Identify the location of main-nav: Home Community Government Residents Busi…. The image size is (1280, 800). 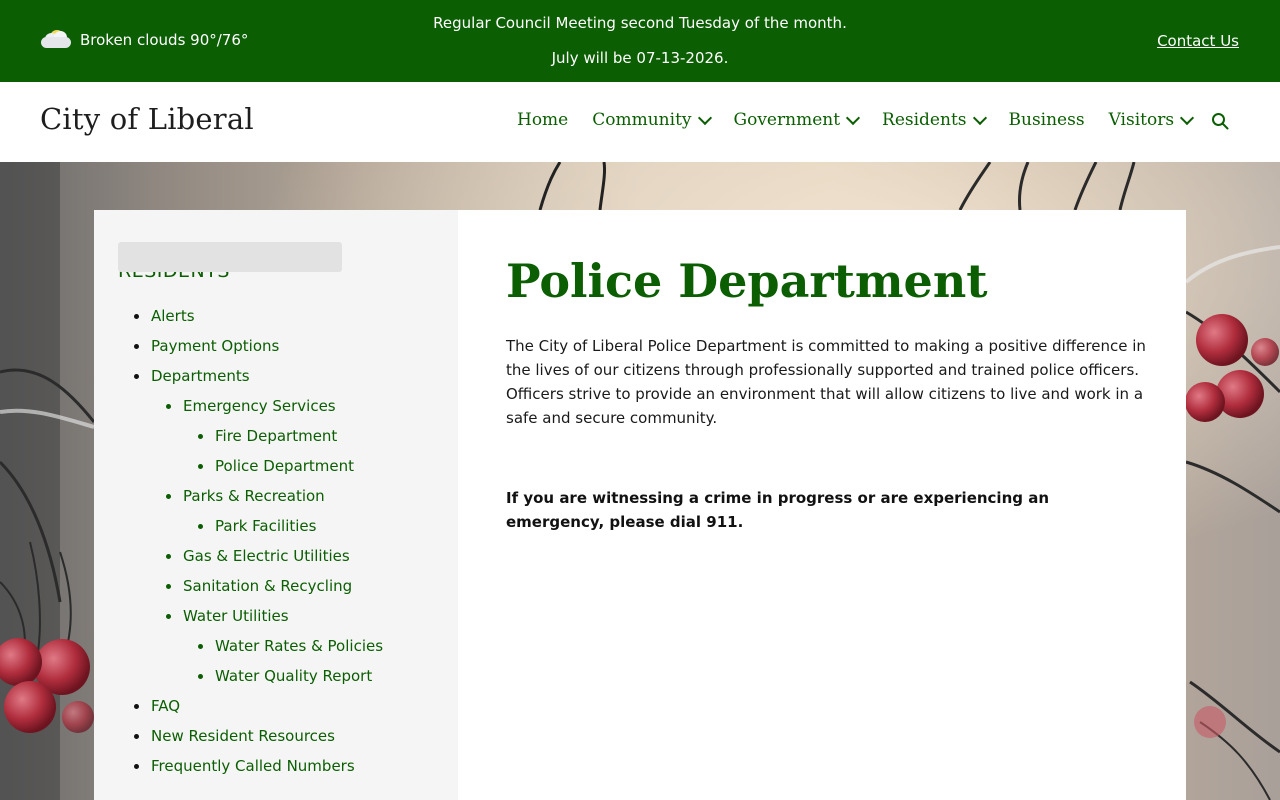
(866, 120).